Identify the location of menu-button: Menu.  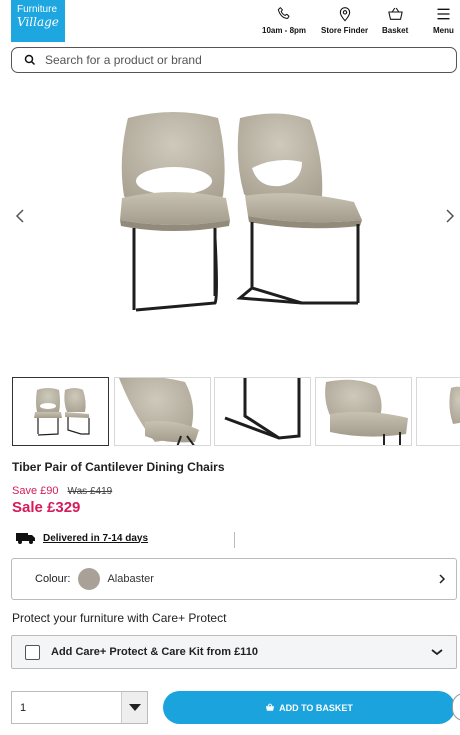
(443, 20).